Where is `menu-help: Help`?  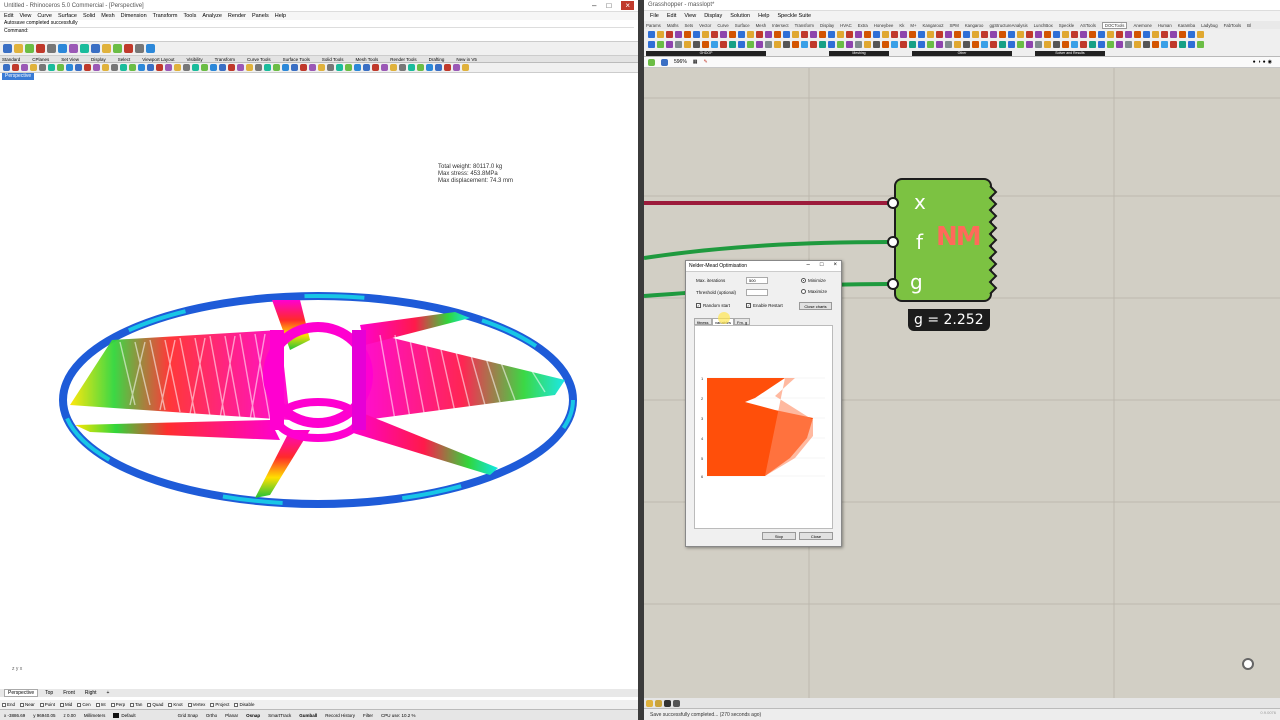
menu-help: Help is located at coordinates (280, 16).